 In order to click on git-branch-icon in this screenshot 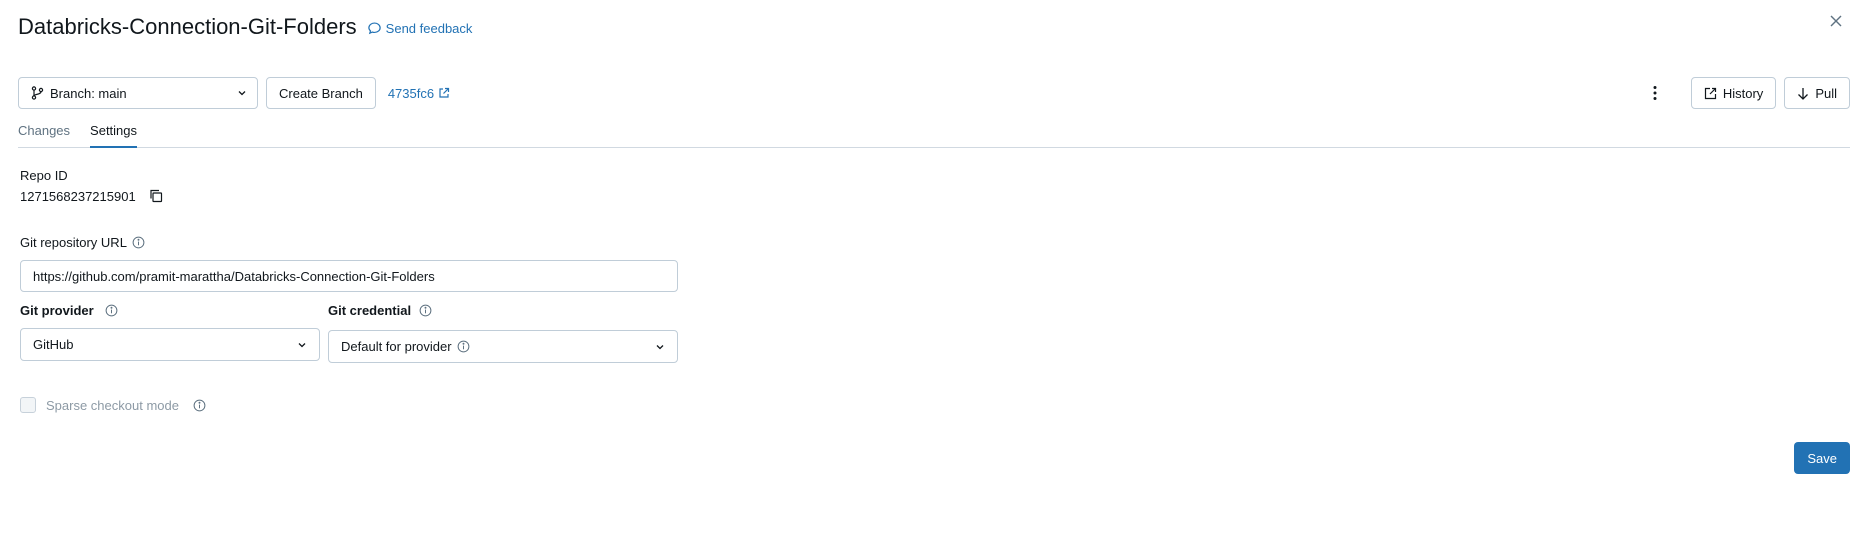, I will do `click(37, 93)`.